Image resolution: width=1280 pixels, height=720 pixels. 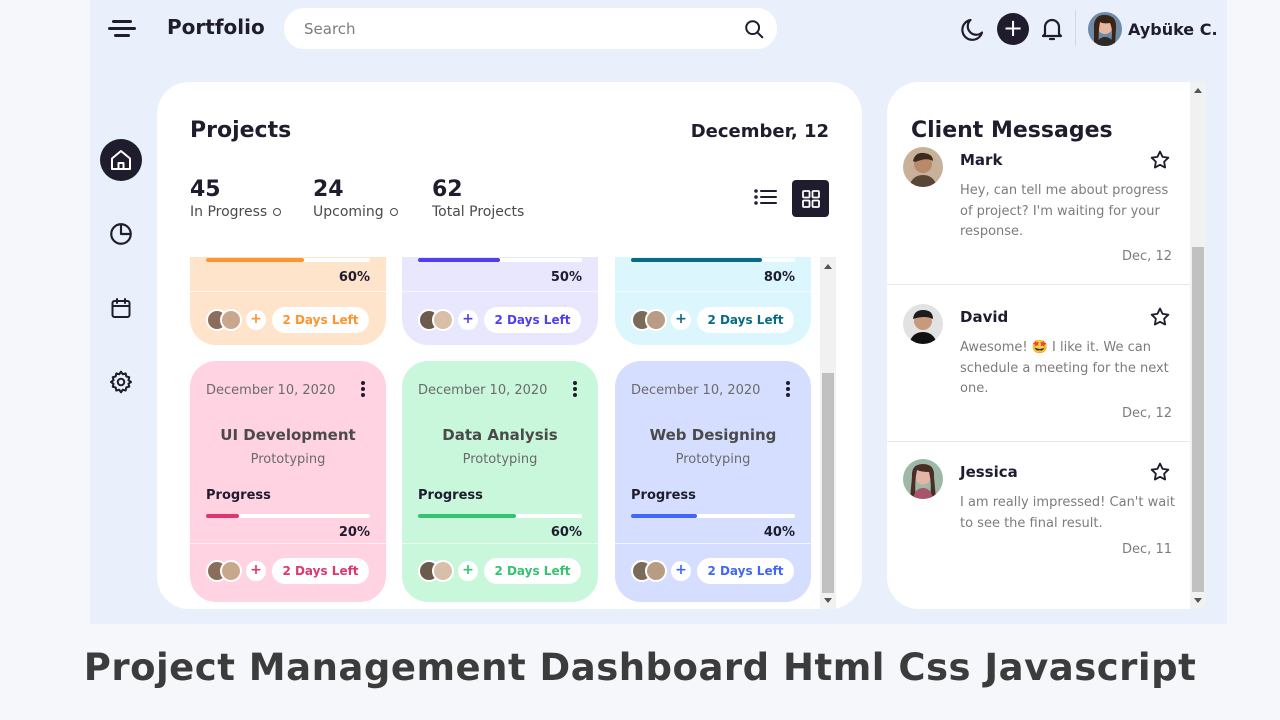 What do you see at coordinates (1013, 29) in the screenshot?
I see `add-button: +` at bounding box center [1013, 29].